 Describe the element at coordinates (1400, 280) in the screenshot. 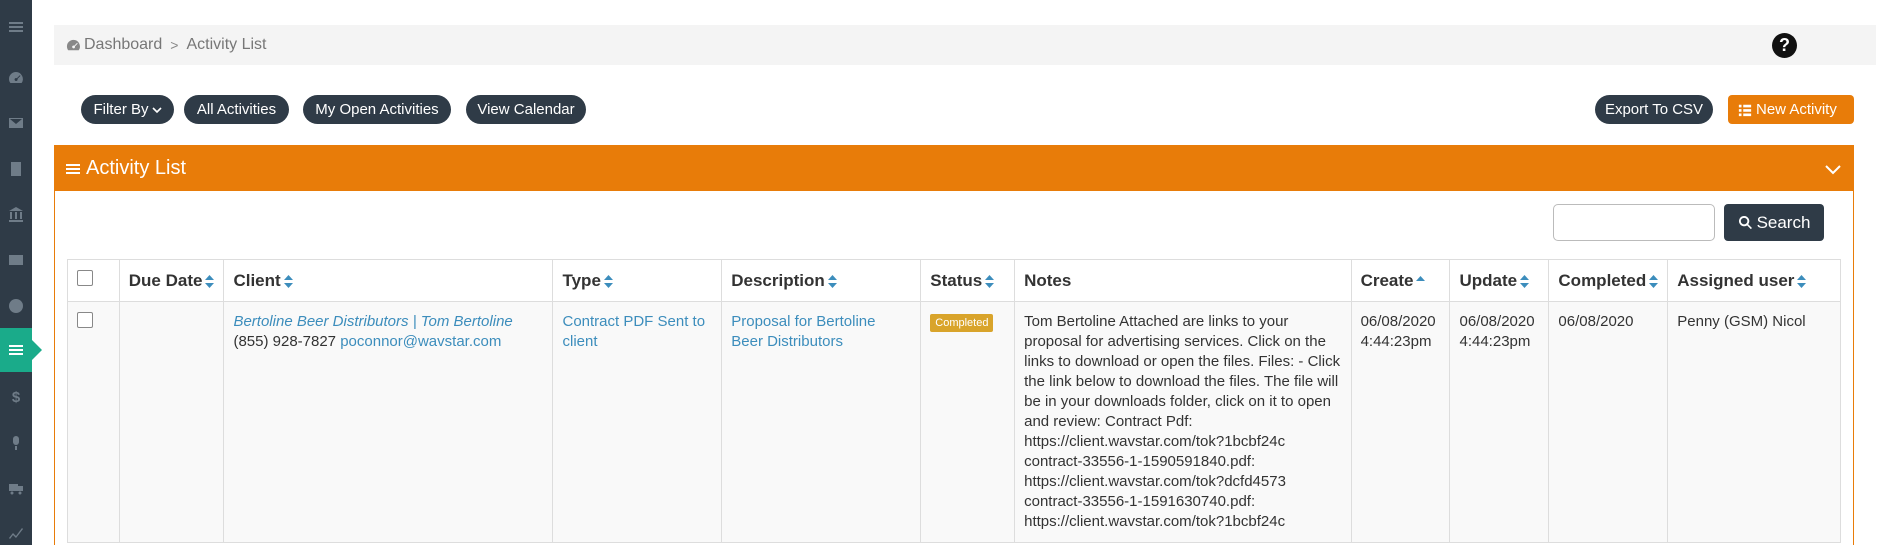

I see `col-create: Create` at that location.